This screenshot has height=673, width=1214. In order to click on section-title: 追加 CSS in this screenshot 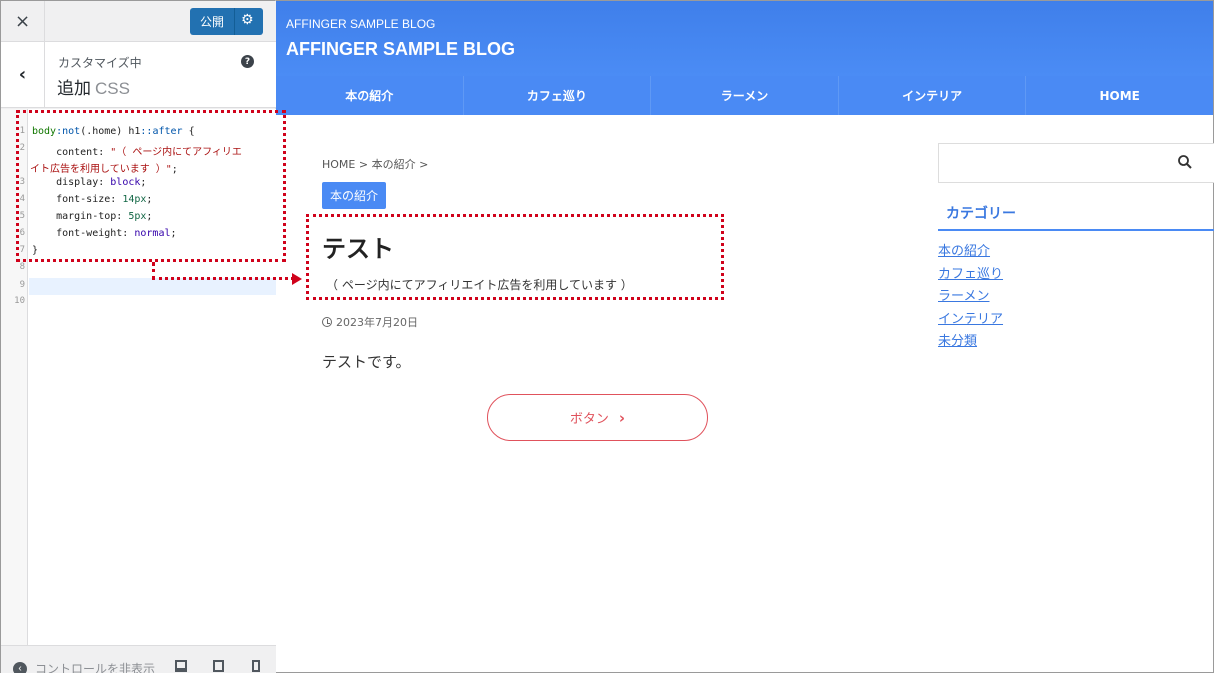, I will do `click(93, 86)`.